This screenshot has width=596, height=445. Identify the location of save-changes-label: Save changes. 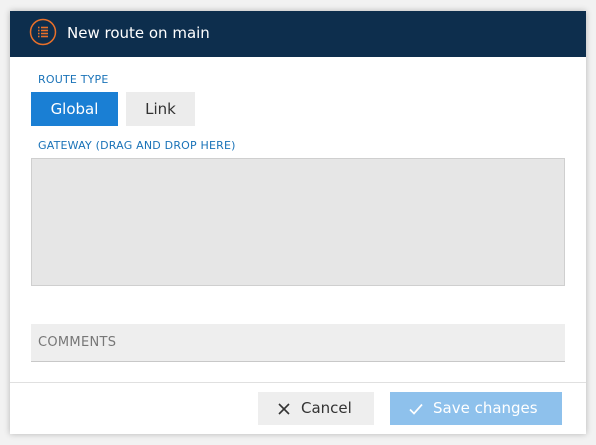
(485, 408).